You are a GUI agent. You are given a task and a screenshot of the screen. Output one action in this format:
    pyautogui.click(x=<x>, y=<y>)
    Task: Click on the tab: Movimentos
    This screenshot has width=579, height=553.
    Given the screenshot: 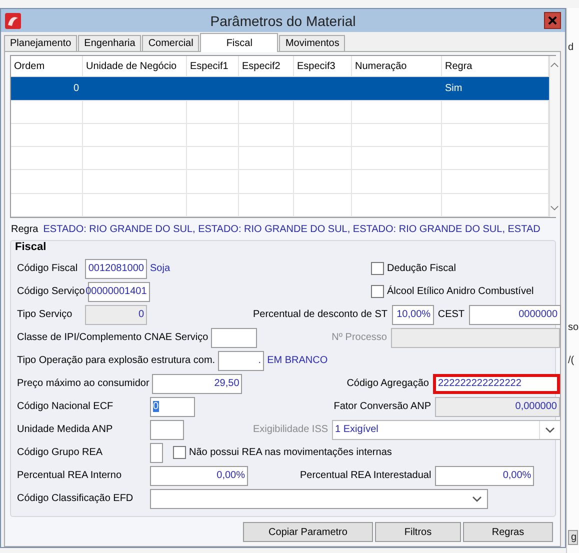 What is the action you would take?
    pyautogui.click(x=312, y=43)
    